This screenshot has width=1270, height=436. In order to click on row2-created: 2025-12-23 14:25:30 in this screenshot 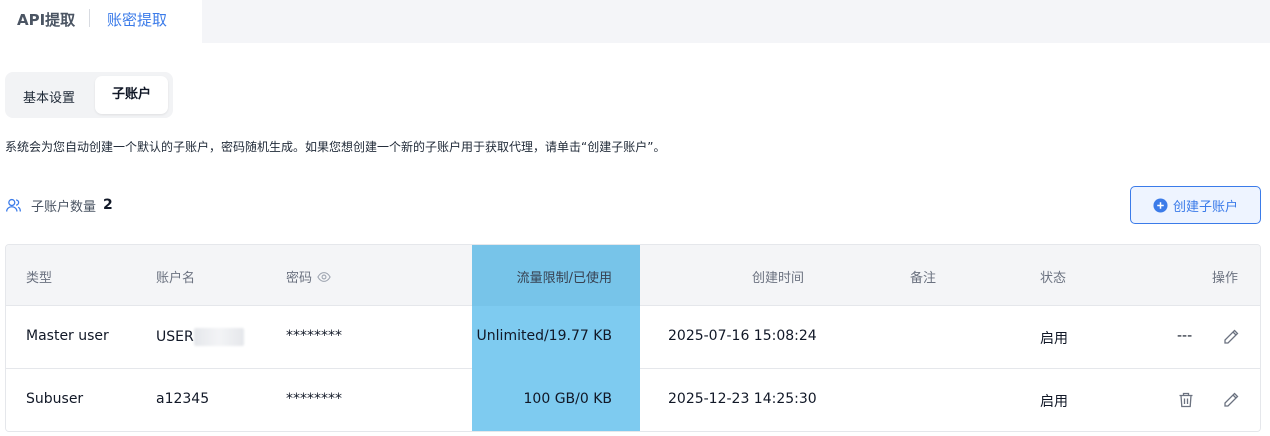, I will do `click(742, 399)`.